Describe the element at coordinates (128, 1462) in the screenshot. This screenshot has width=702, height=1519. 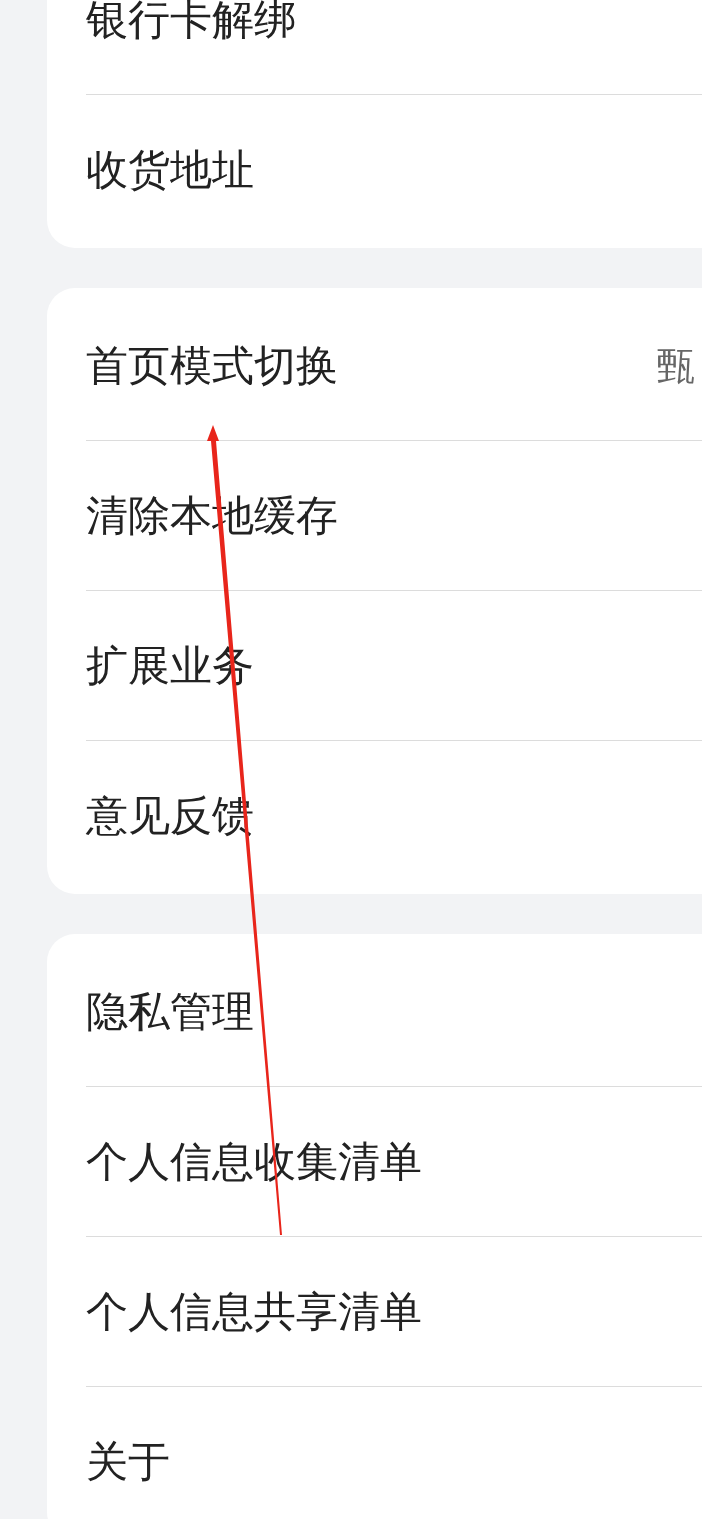
I see `row-label: 关于` at that location.